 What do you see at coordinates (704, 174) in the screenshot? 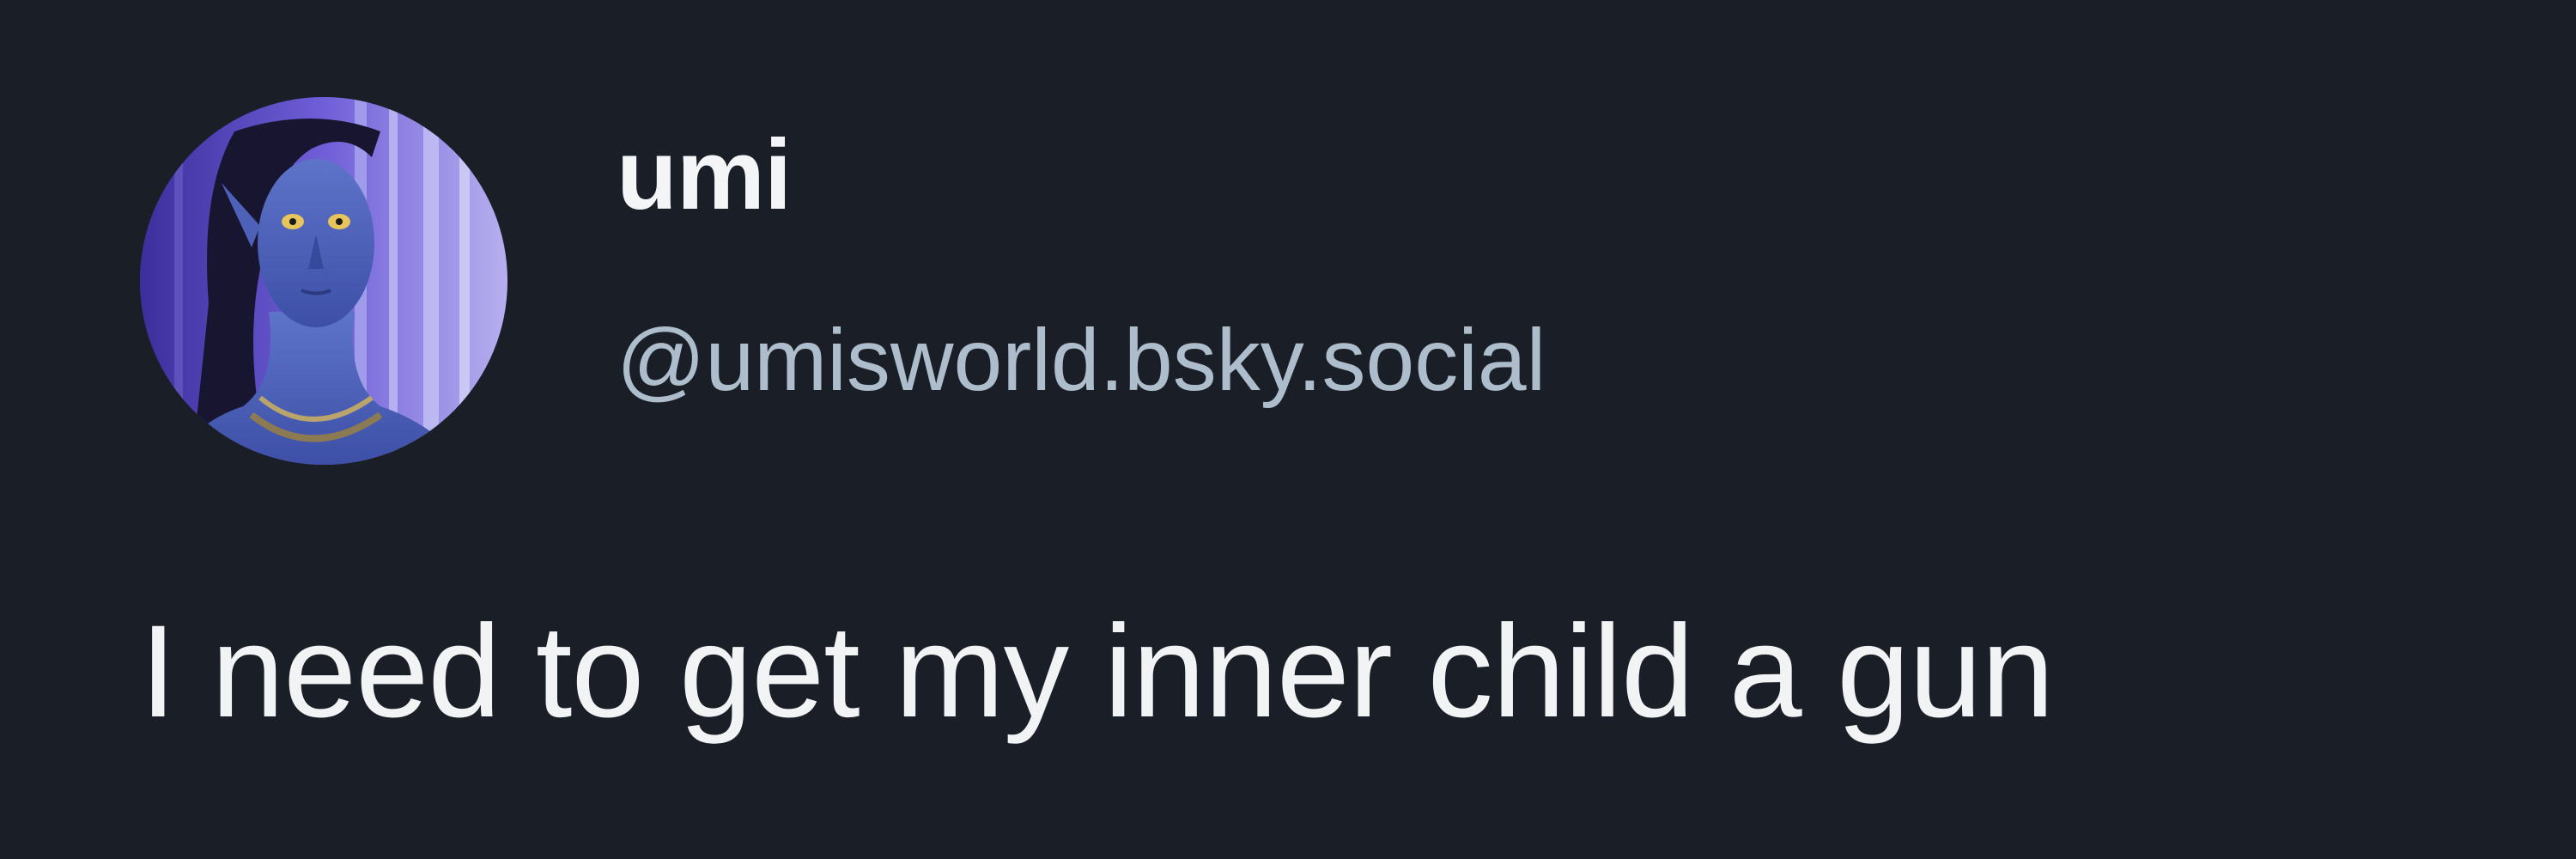
I see `author-display-name: umi` at bounding box center [704, 174].